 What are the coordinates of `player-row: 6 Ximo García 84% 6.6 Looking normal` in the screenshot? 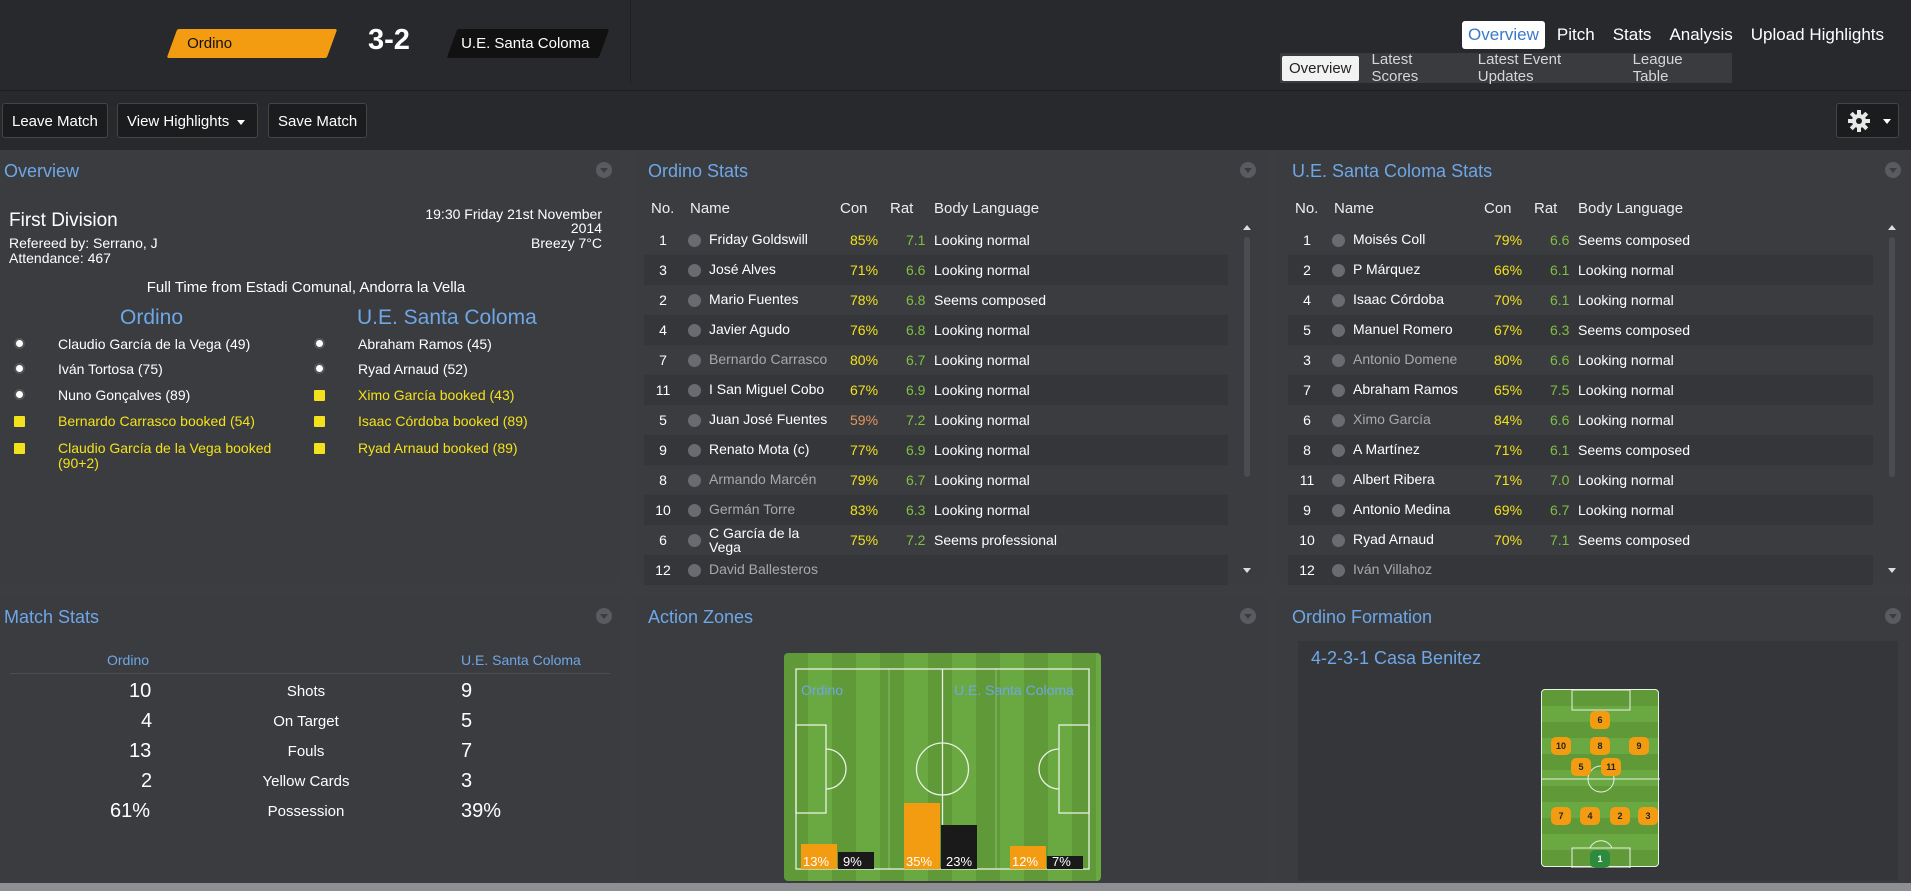 It's located at (1580, 420).